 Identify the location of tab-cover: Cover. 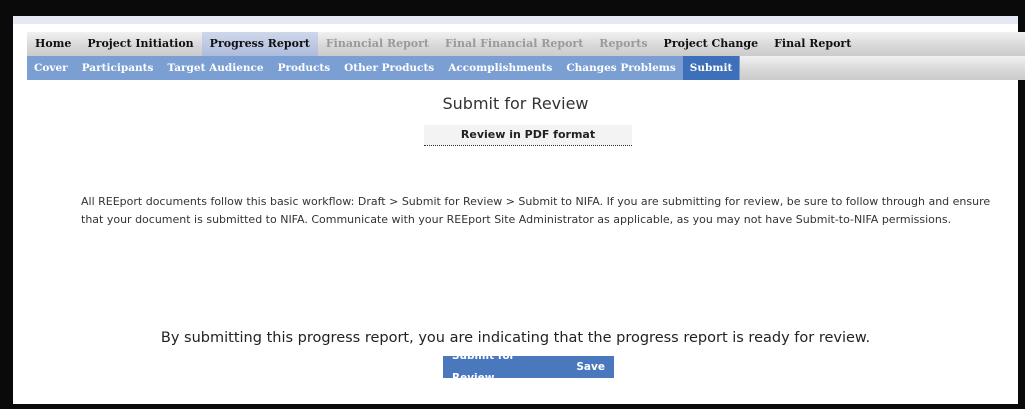
(51, 68).